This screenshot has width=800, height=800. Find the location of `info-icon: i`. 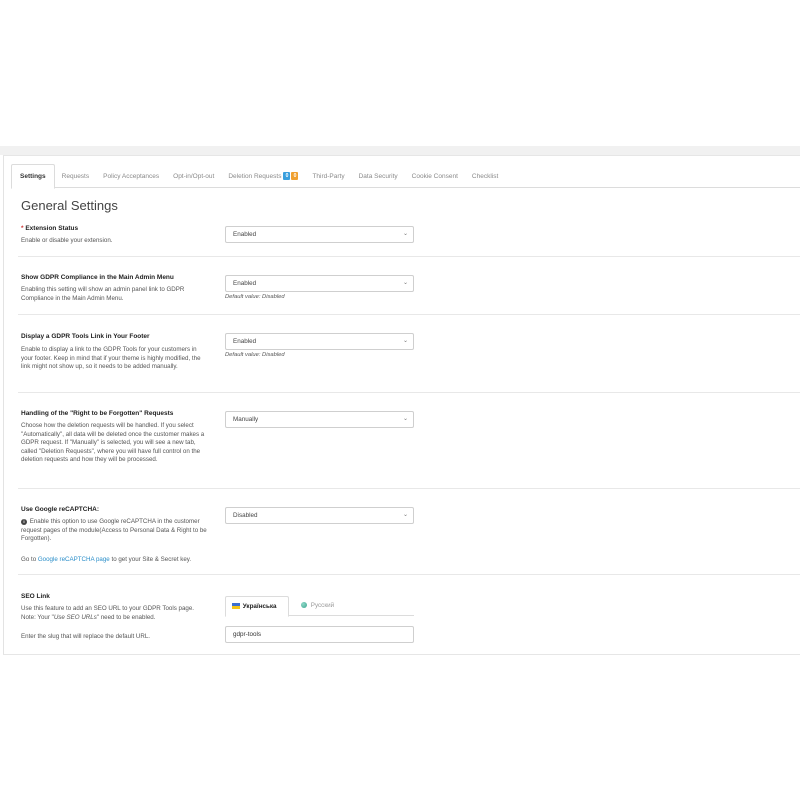

info-icon: i is located at coordinates (24, 522).